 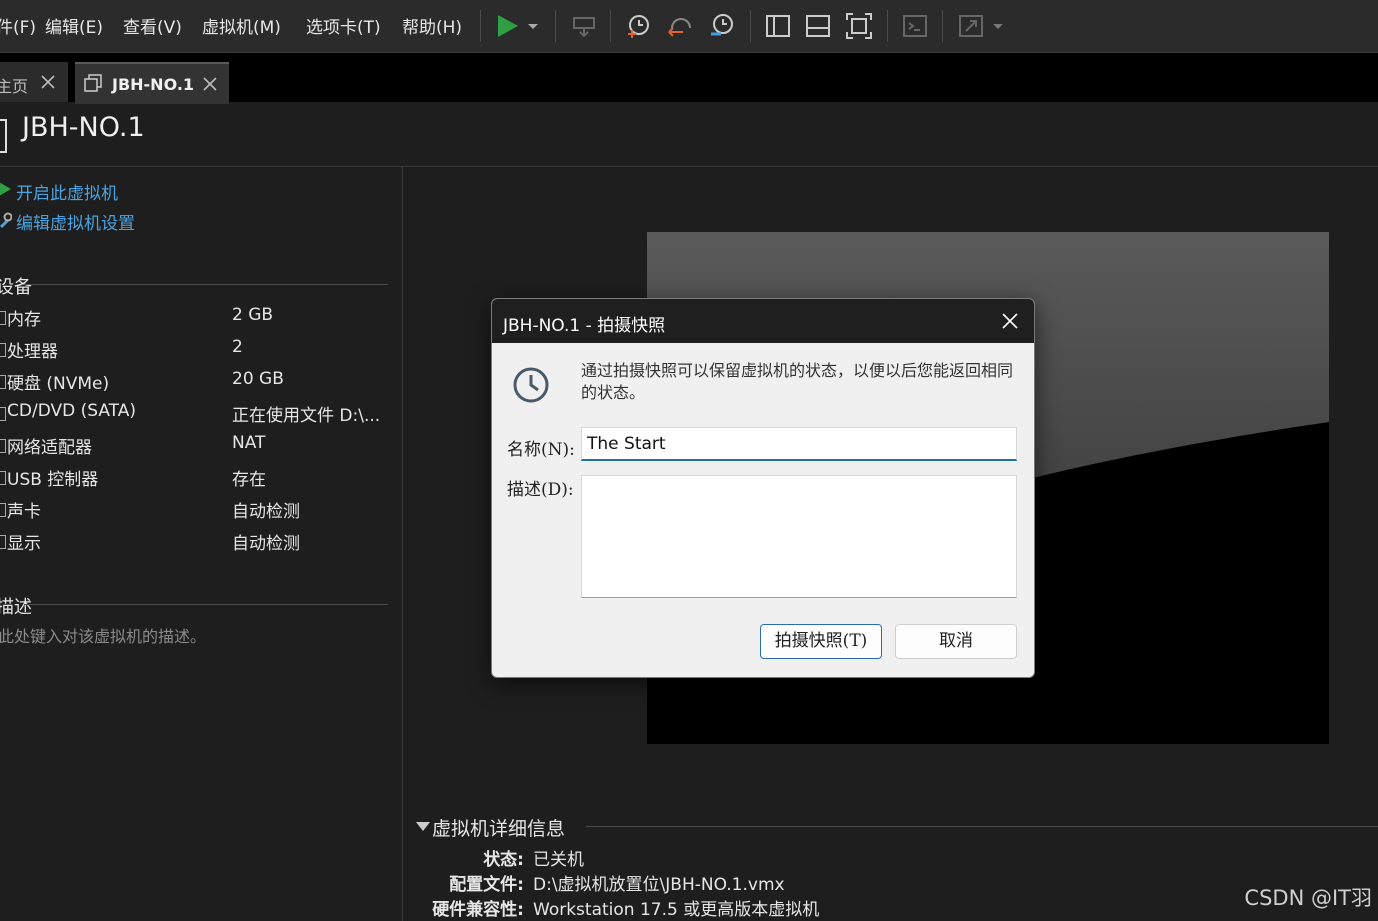 I want to click on collapse-arrow-icon, so click(x=423, y=826).